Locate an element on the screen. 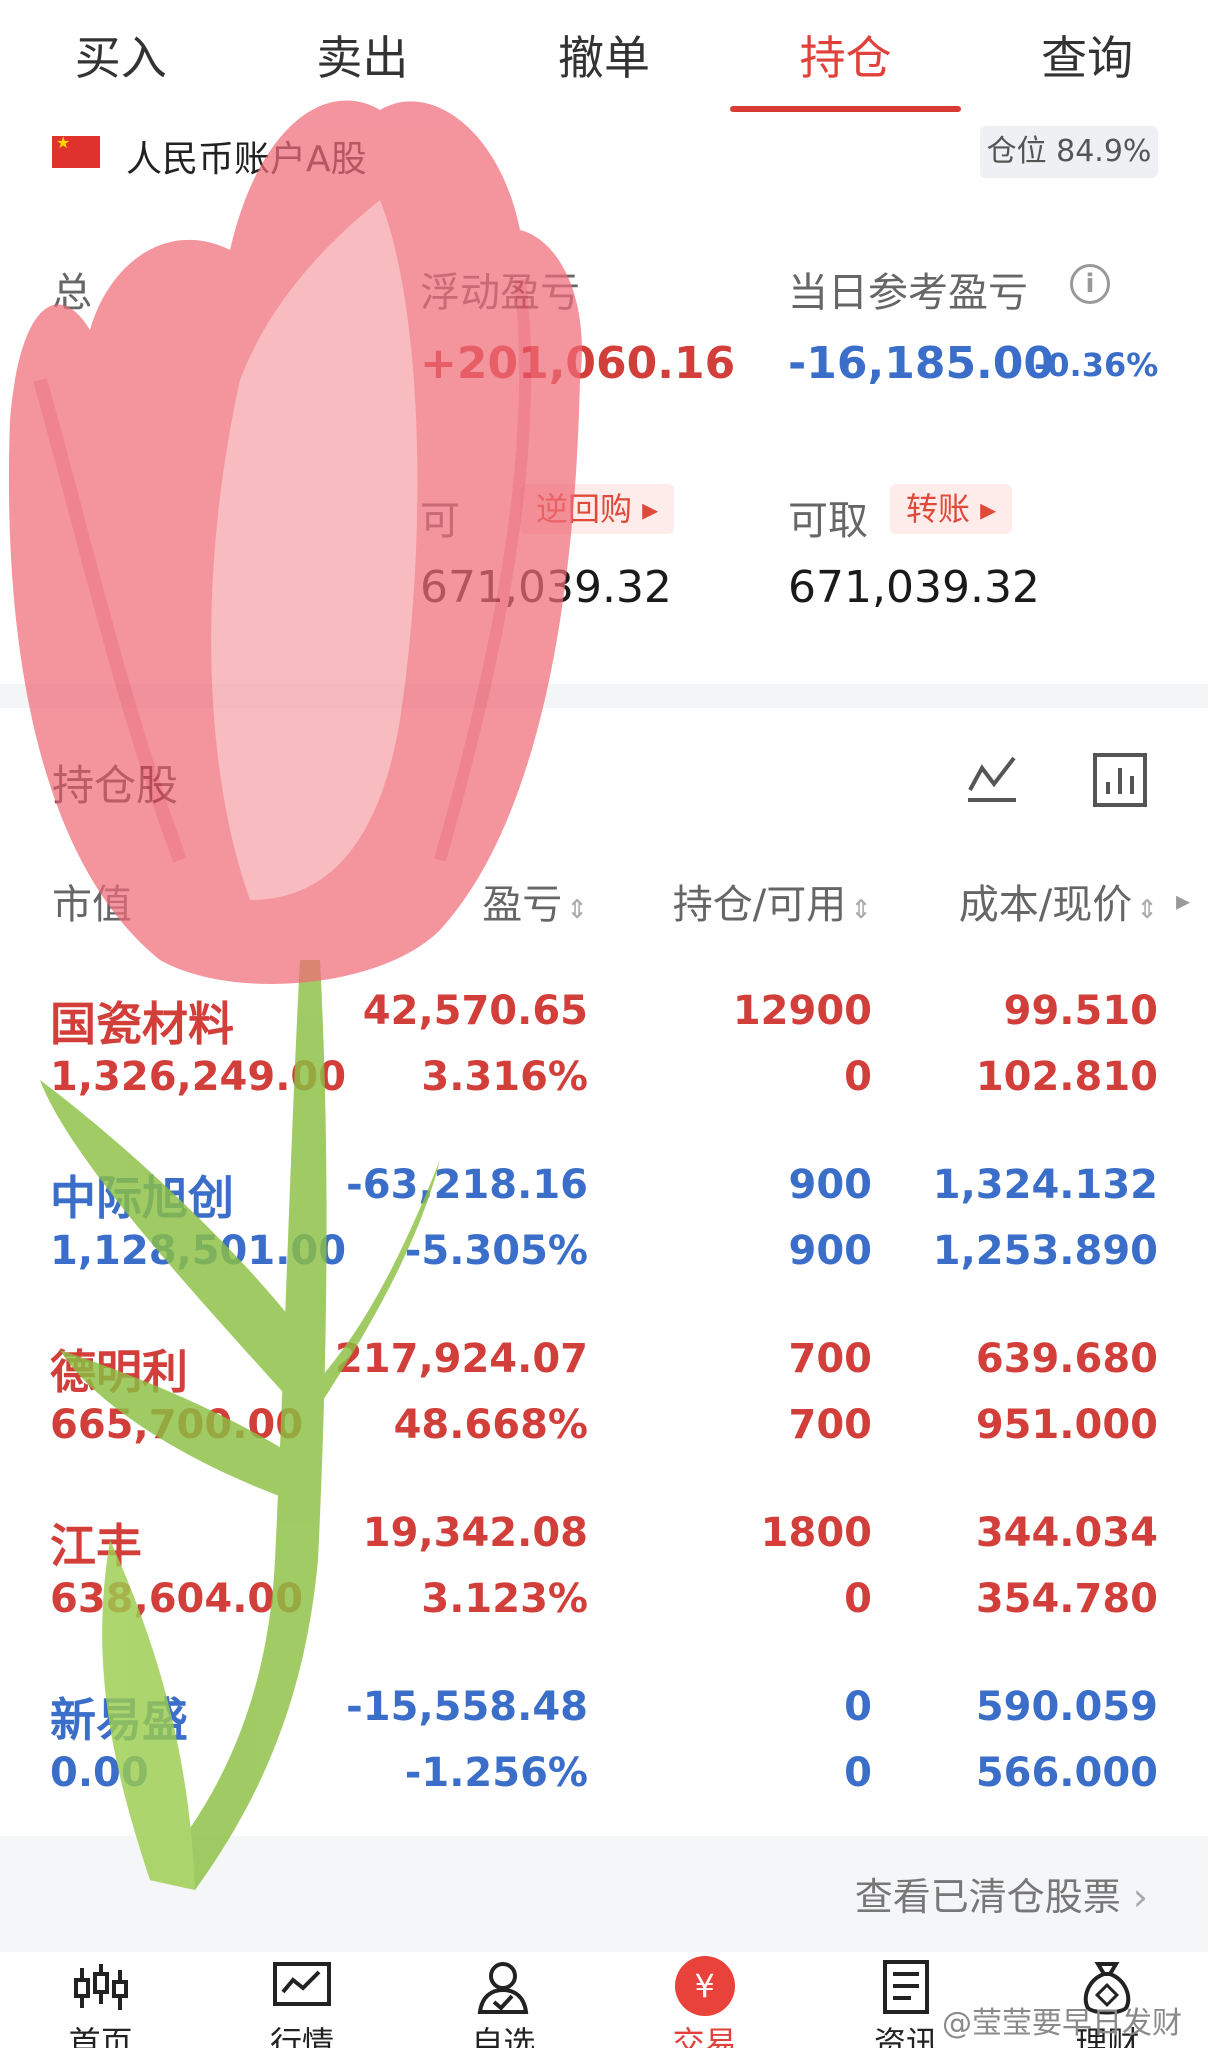  holding-qty: 1800 is located at coordinates (816, 1533).